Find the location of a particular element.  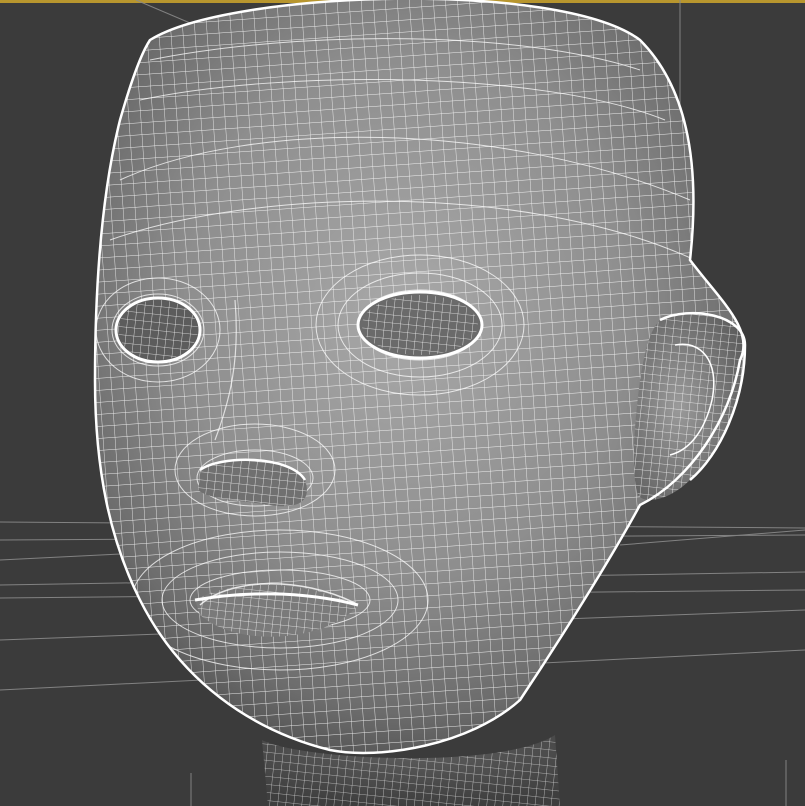

right-ear is located at coordinates (690, 405).